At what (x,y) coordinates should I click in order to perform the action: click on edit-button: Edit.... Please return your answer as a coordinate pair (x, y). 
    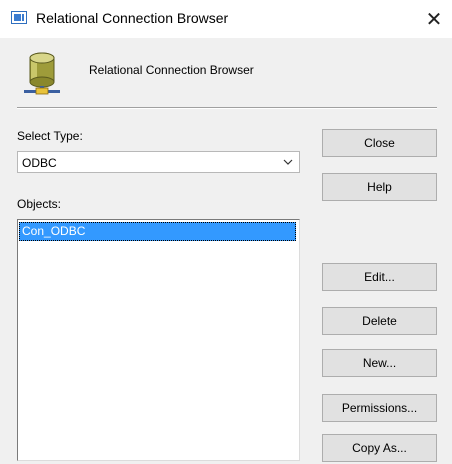
    Looking at the image, I should click on (379, 277).